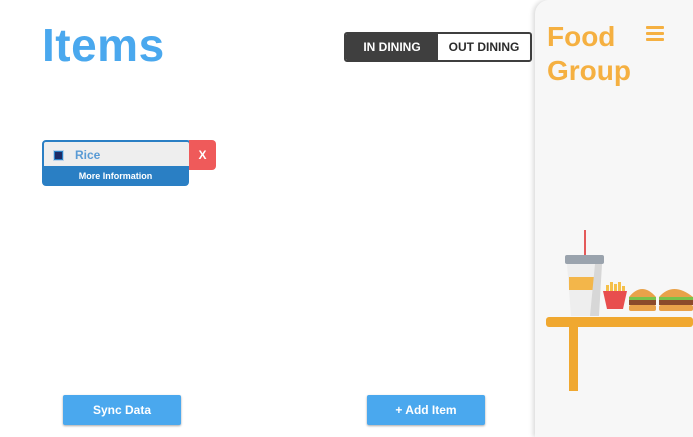 This screenshot has width=693, height=437. What do you see at coordinates (202, 155) in the screenshot?
I see `delete-item-button: X` at bounding box center [202, 155].